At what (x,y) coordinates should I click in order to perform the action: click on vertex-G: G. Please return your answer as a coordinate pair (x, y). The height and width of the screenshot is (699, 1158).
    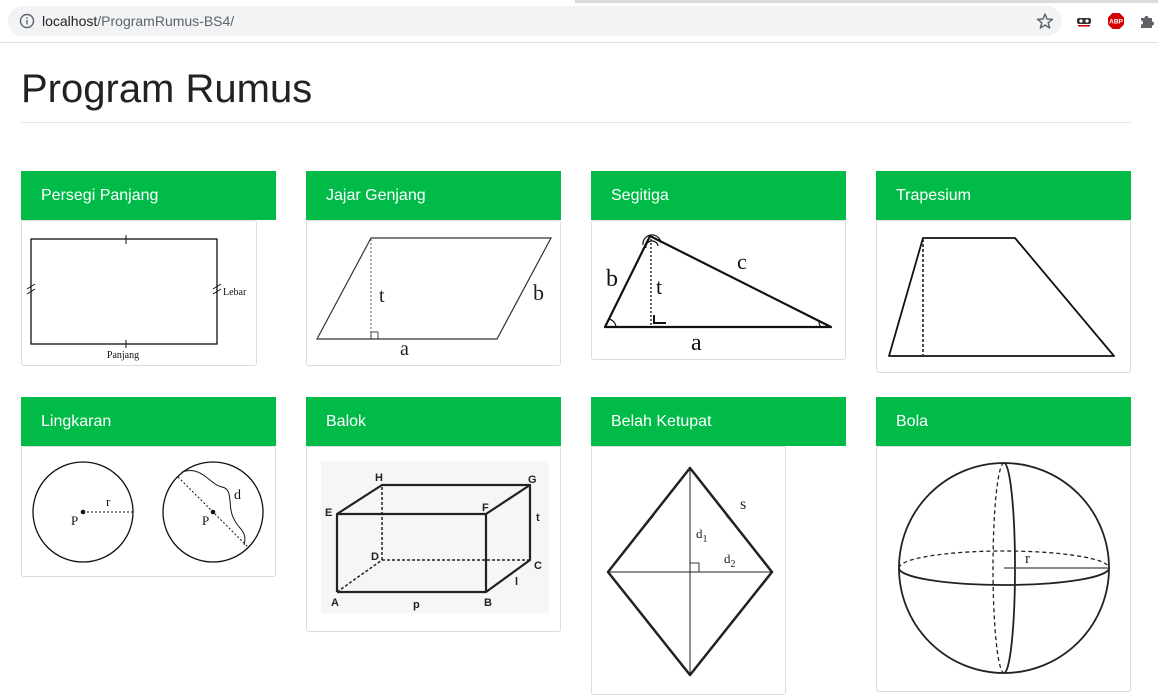
    Looking at the image, I should click on (532, 480).